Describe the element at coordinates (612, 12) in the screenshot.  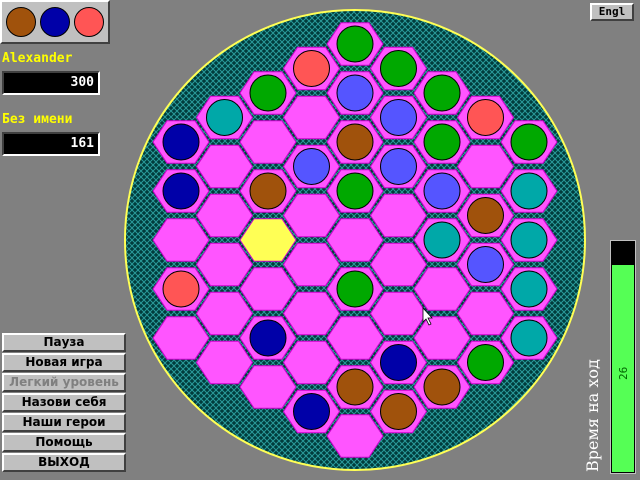
I see `language-button: Engl` at that location.